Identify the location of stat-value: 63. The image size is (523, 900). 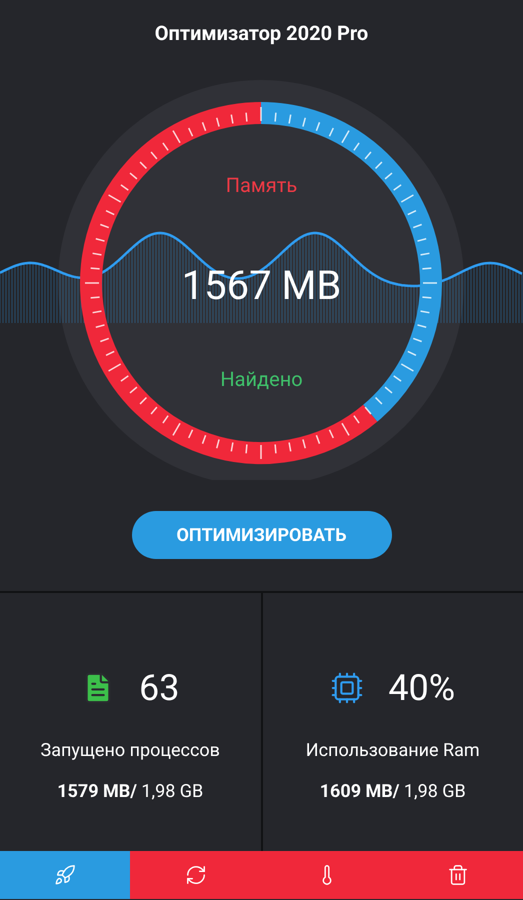
(159, 688).